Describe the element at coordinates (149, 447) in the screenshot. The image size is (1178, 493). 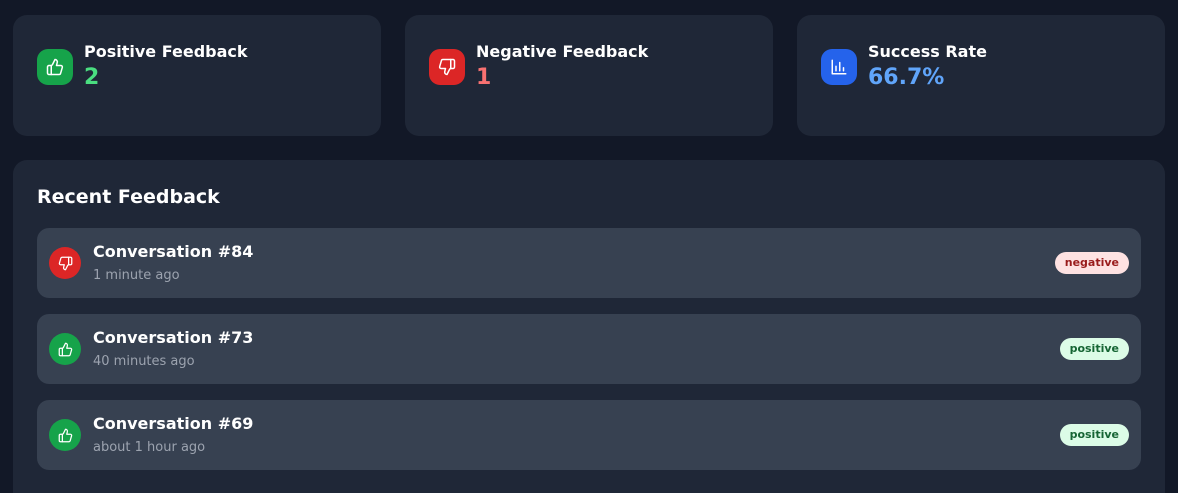
I see `timestamp: about 1 hour ago` at that location.